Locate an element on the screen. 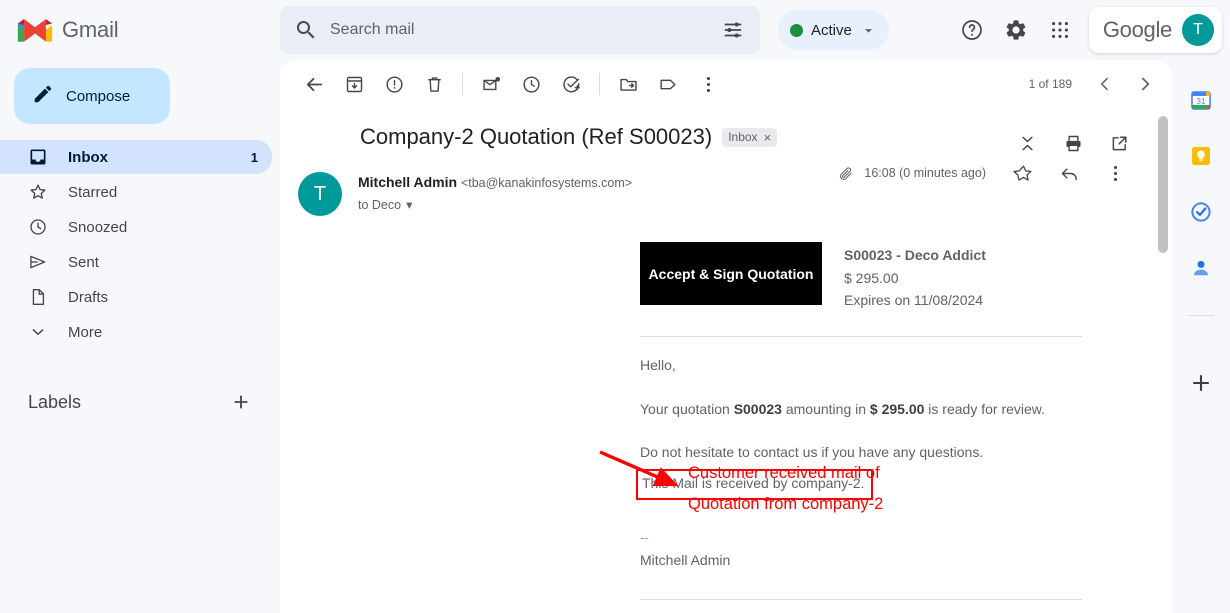  rail-divider is located at coordinates (1201, 315).